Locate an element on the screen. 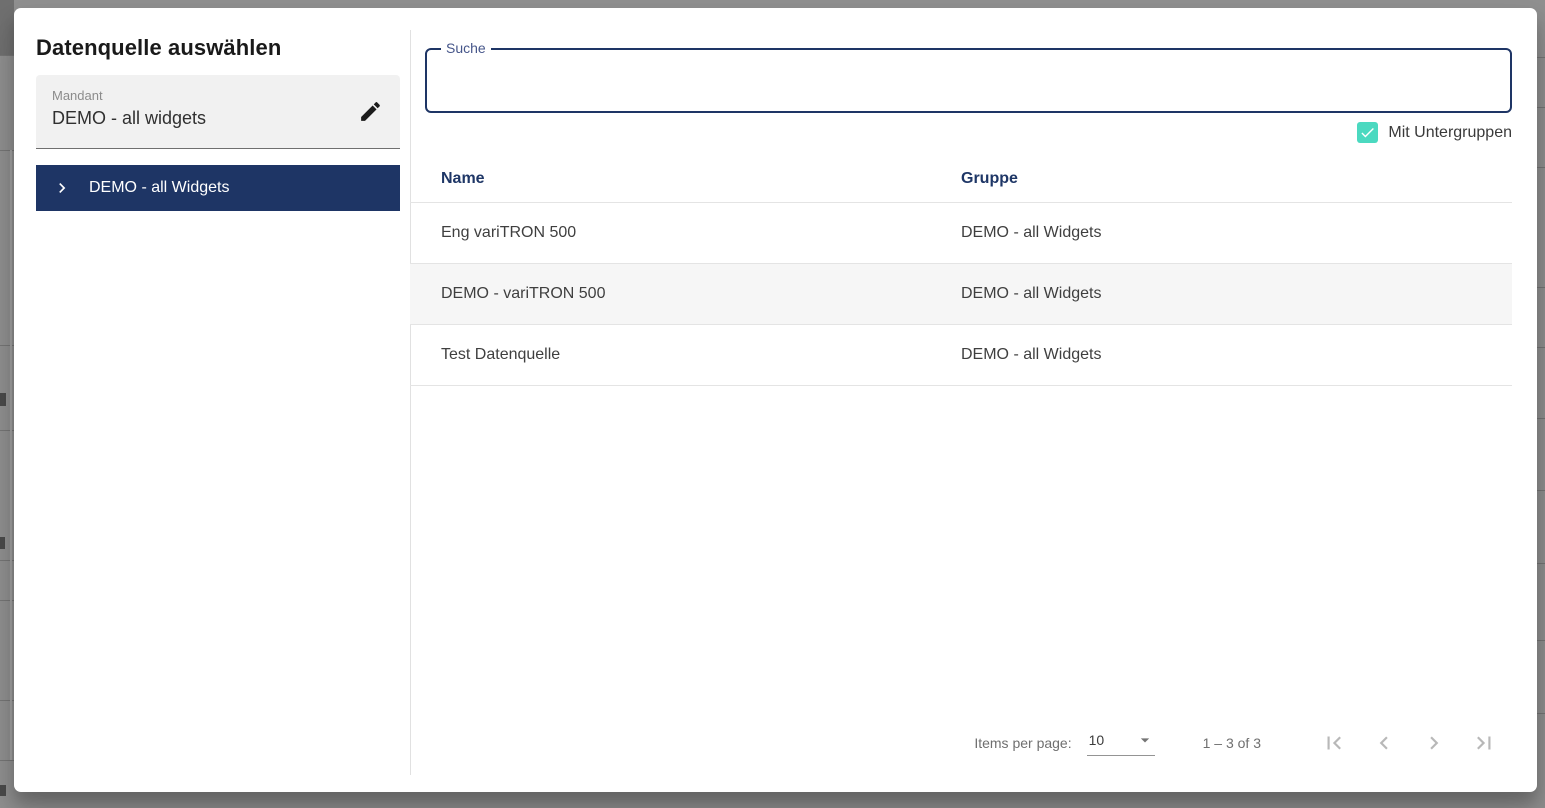  paginator: Items per page: 10 1 – 3 of 3 is located at coordinates (1241, 743).